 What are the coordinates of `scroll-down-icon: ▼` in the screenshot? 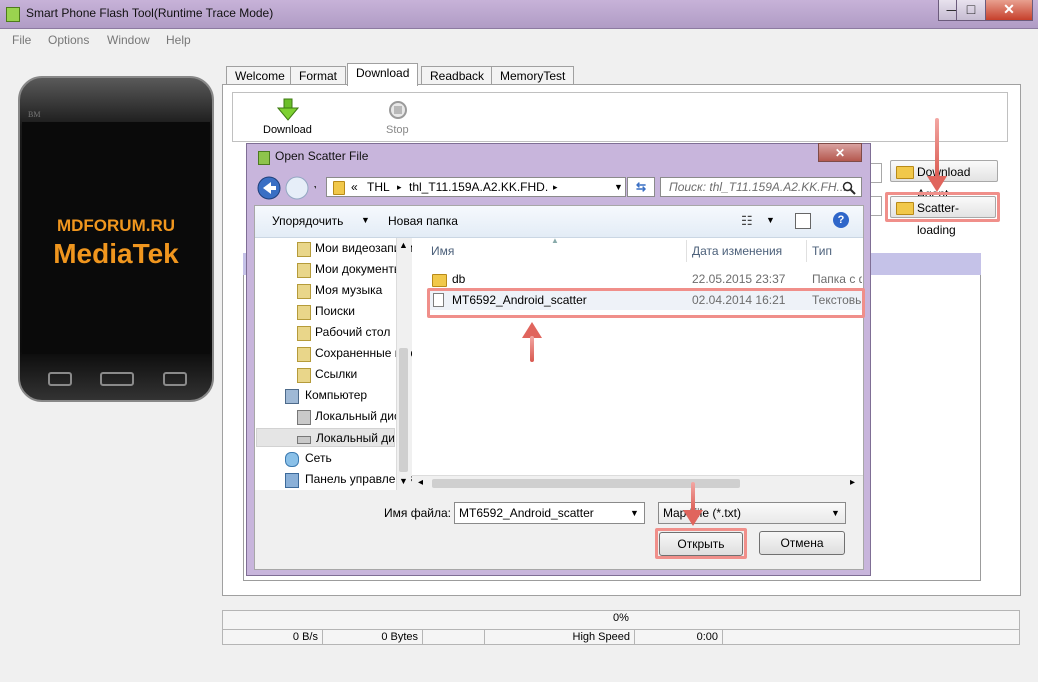 It's located at (403, 481).